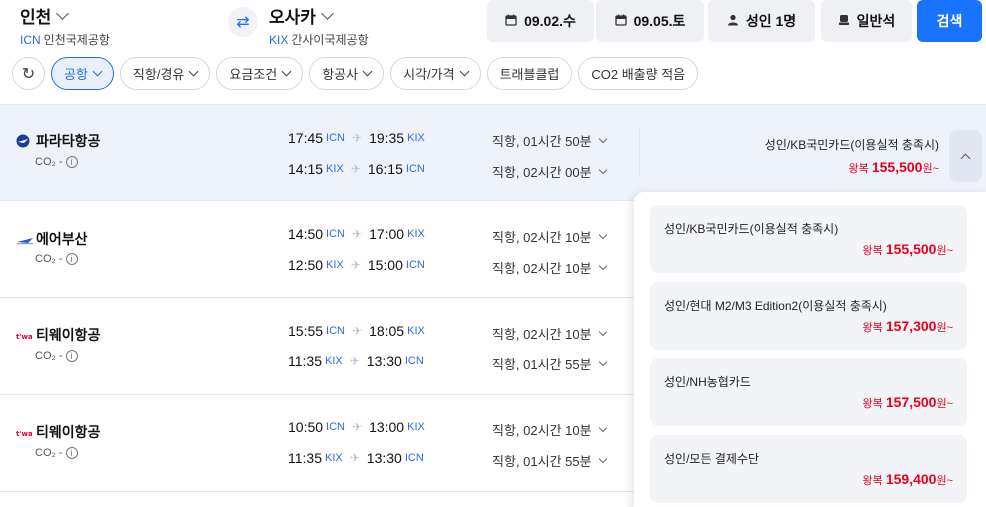 The width and height of the screenshot is (986, 507). Describe the element at coordinates (305, 458) in the screenshot. I see `departure-time: 11:35` at that location.